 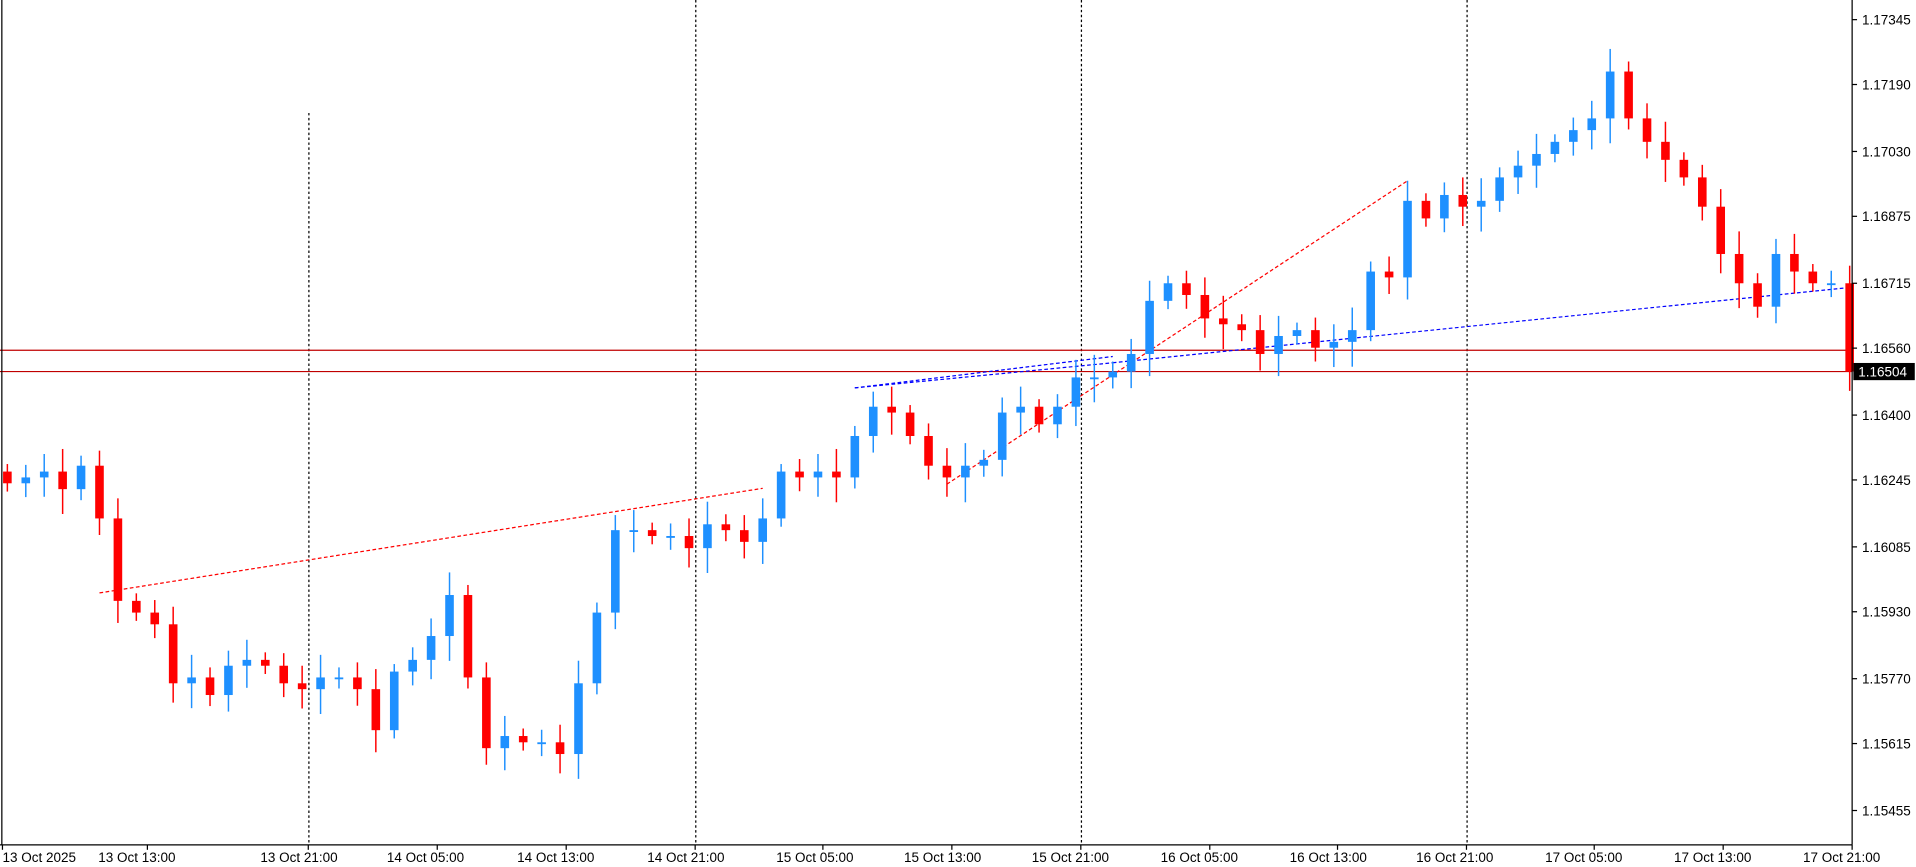 What do you see at coordinates (1886, 810) in the screenshot?
I see `price-tick-label: 1.15455` at bounding box center [1886, 810].